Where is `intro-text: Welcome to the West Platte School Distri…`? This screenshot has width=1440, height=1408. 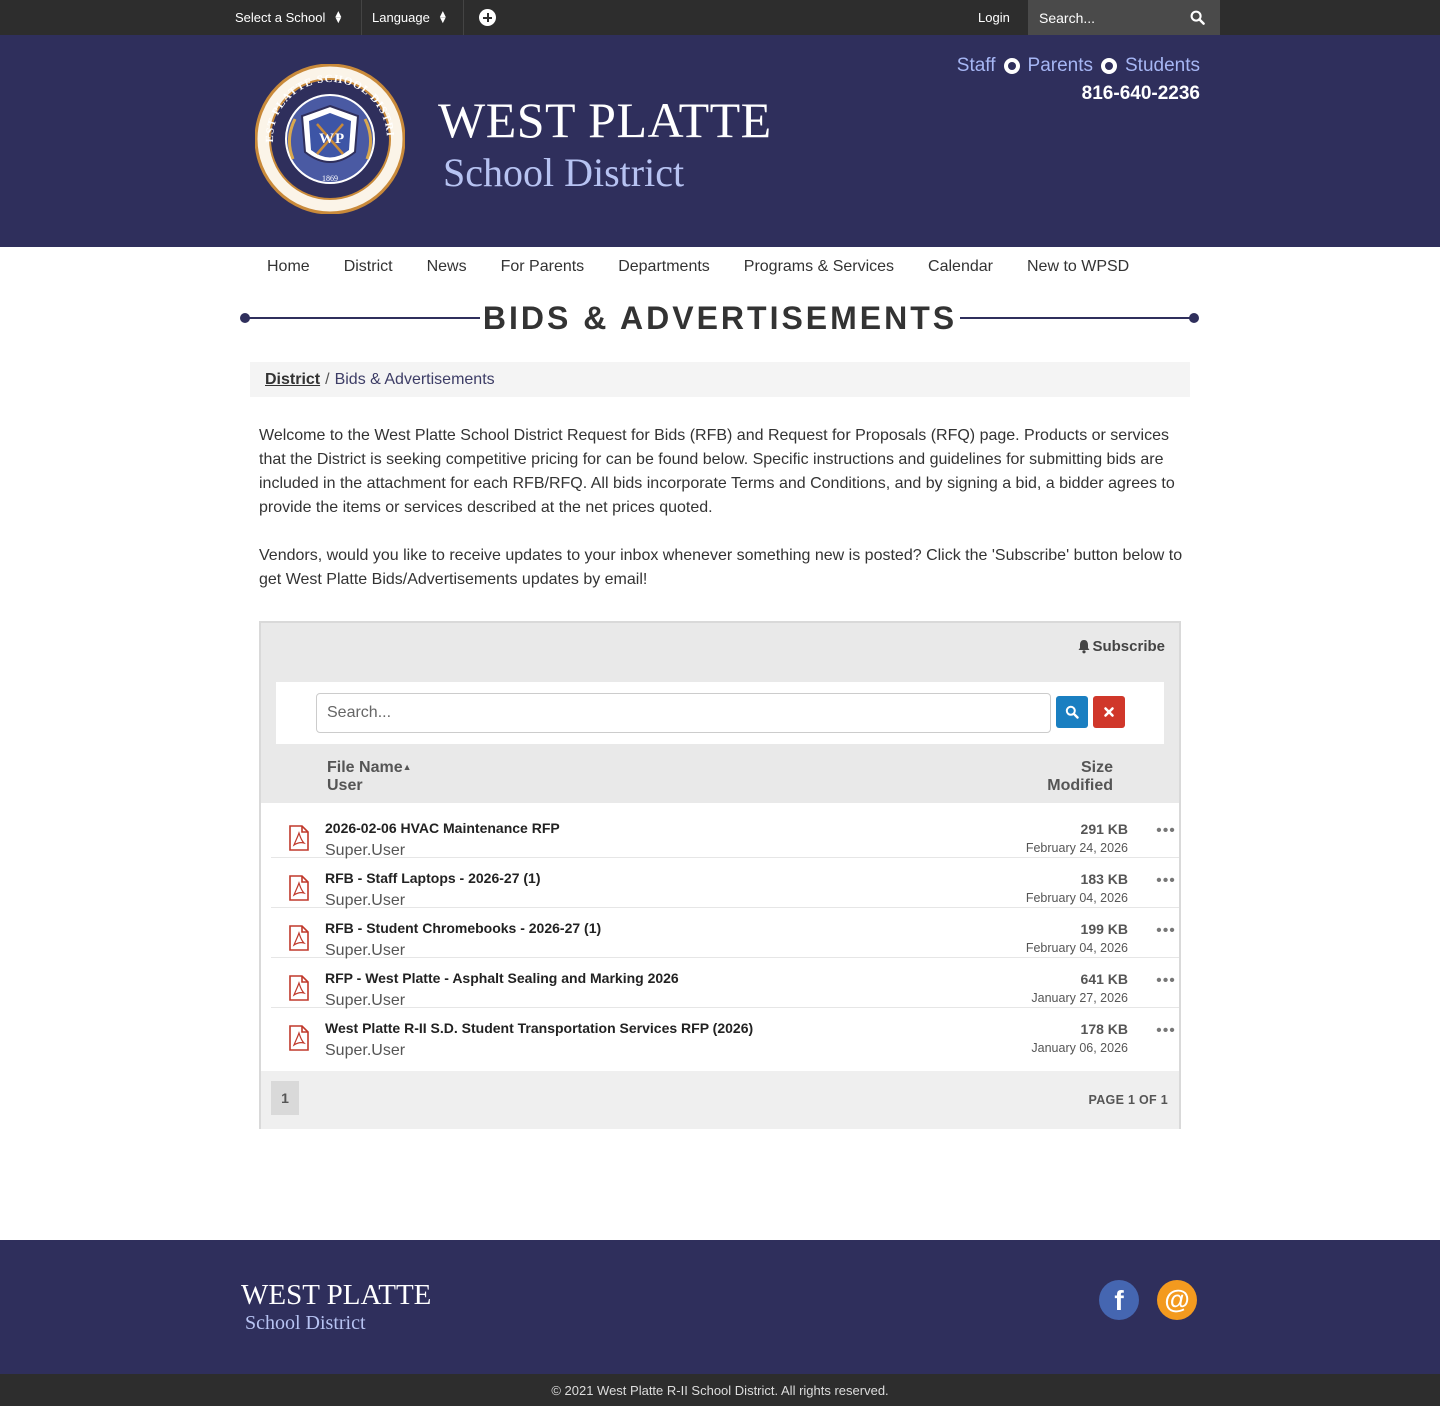 intro-text: Welcome to the West Platte School Distri… is located at coordinates (724, 508).